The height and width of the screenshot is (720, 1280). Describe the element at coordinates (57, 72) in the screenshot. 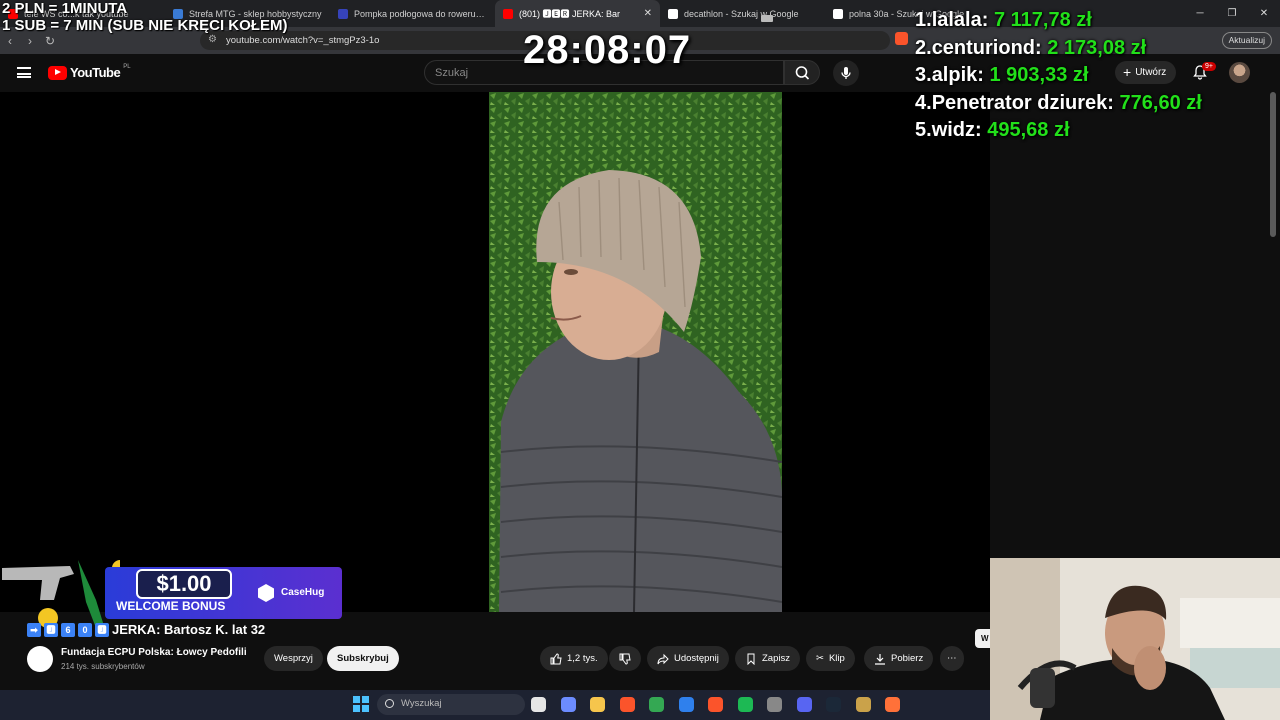

I see `youtube-play-icon` at that location.